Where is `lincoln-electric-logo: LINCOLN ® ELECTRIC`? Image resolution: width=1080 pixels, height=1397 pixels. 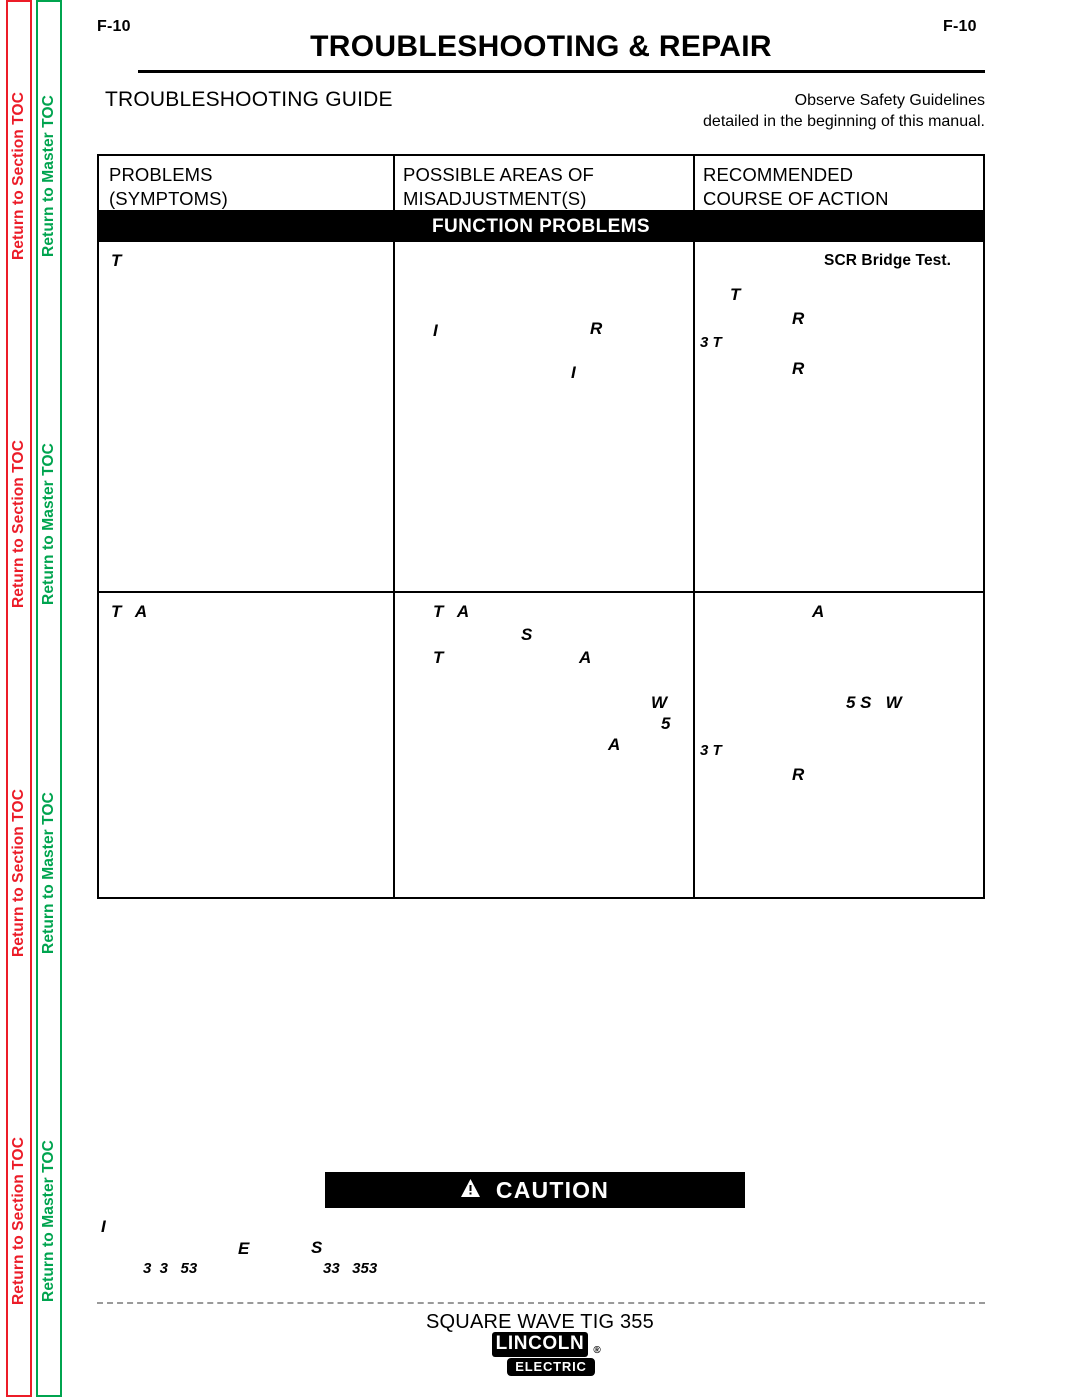
lincoln-electric-logo: LINCOLN ® ELECTRIC is located at coordinates (540, 1354).